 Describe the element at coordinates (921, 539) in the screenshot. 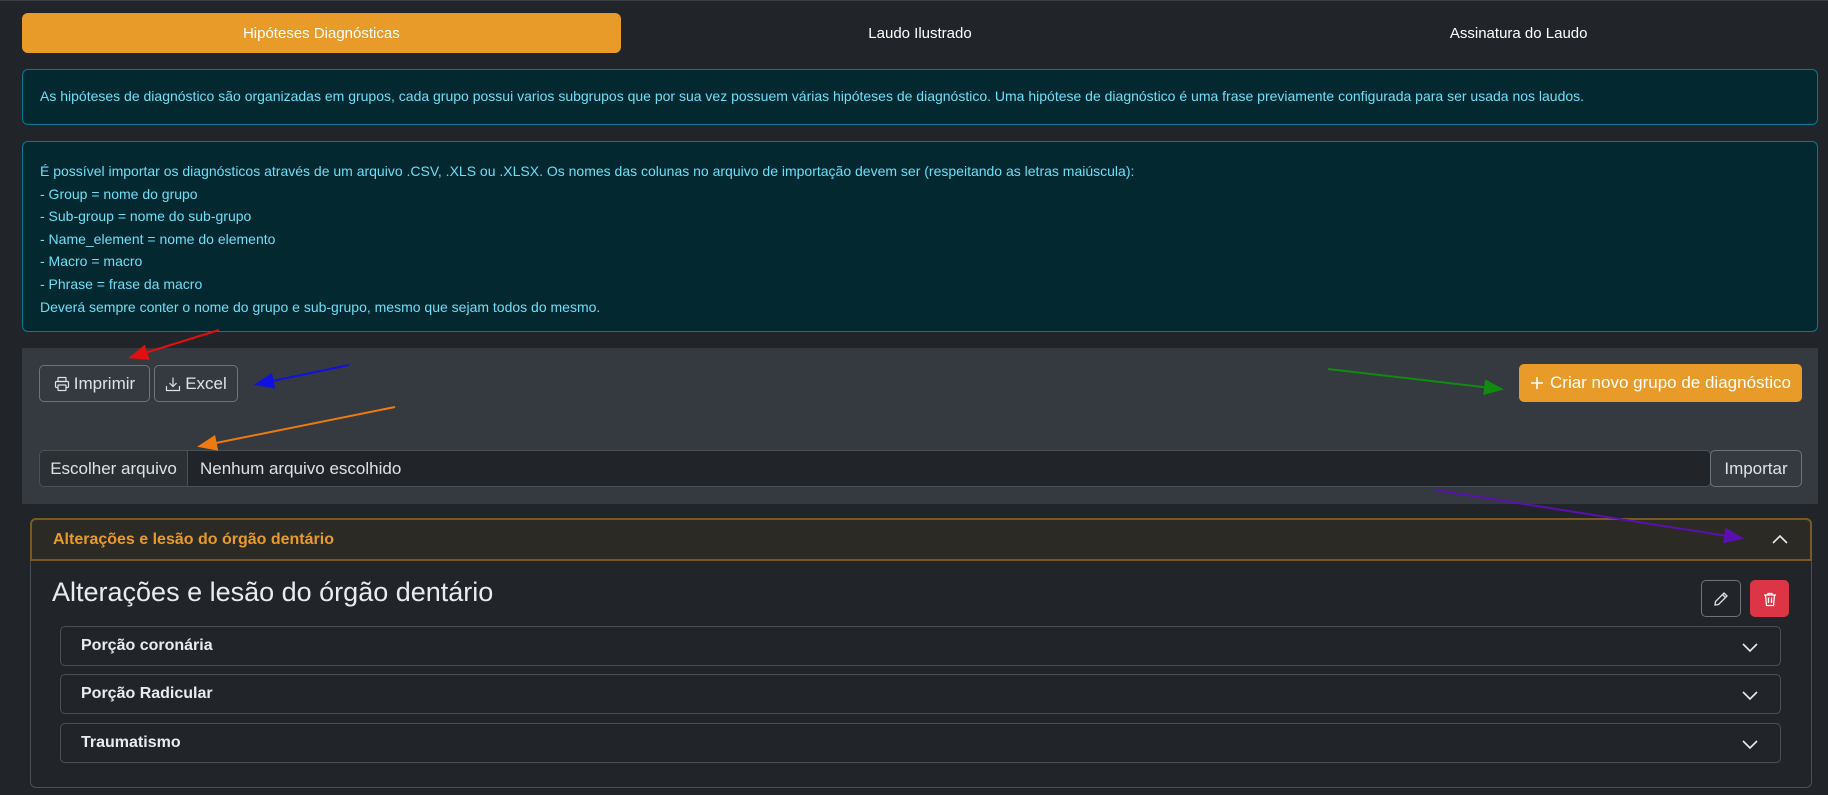

I see `accordion-header: Alterações e lesão do órgão dentário` at that location.